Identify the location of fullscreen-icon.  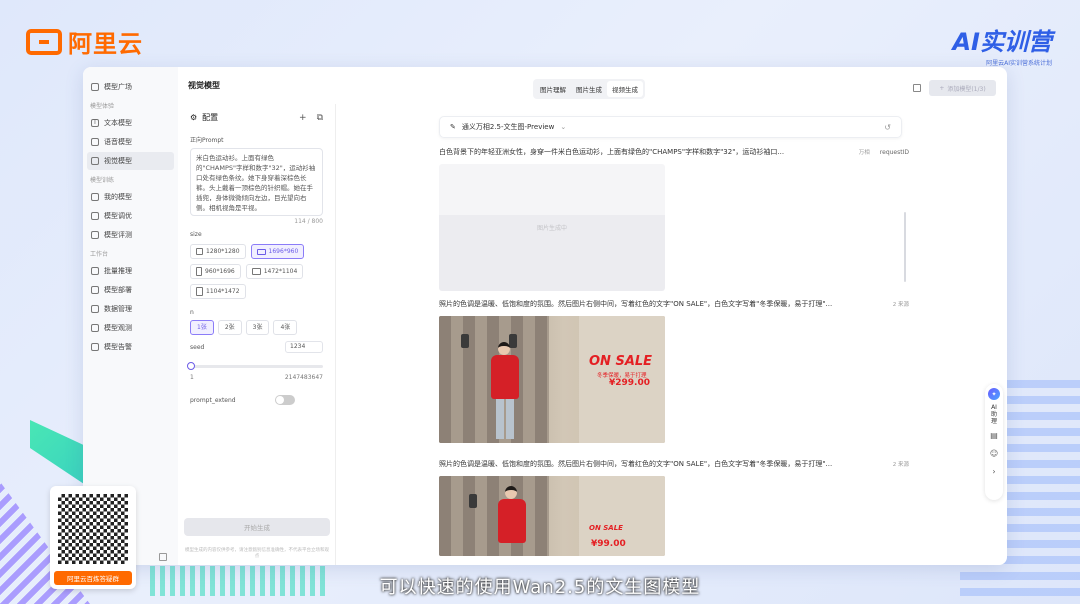
(917, 88).